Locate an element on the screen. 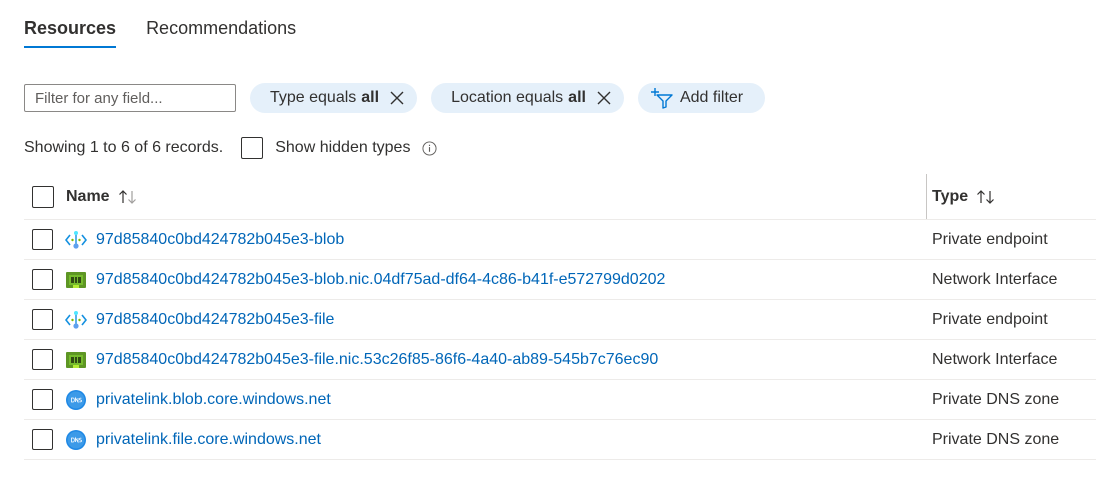 The height and width of the screenshot is (487, 1096). resource-link: privatelink.blob.core.windows.net is located at coordinates (213, 400).